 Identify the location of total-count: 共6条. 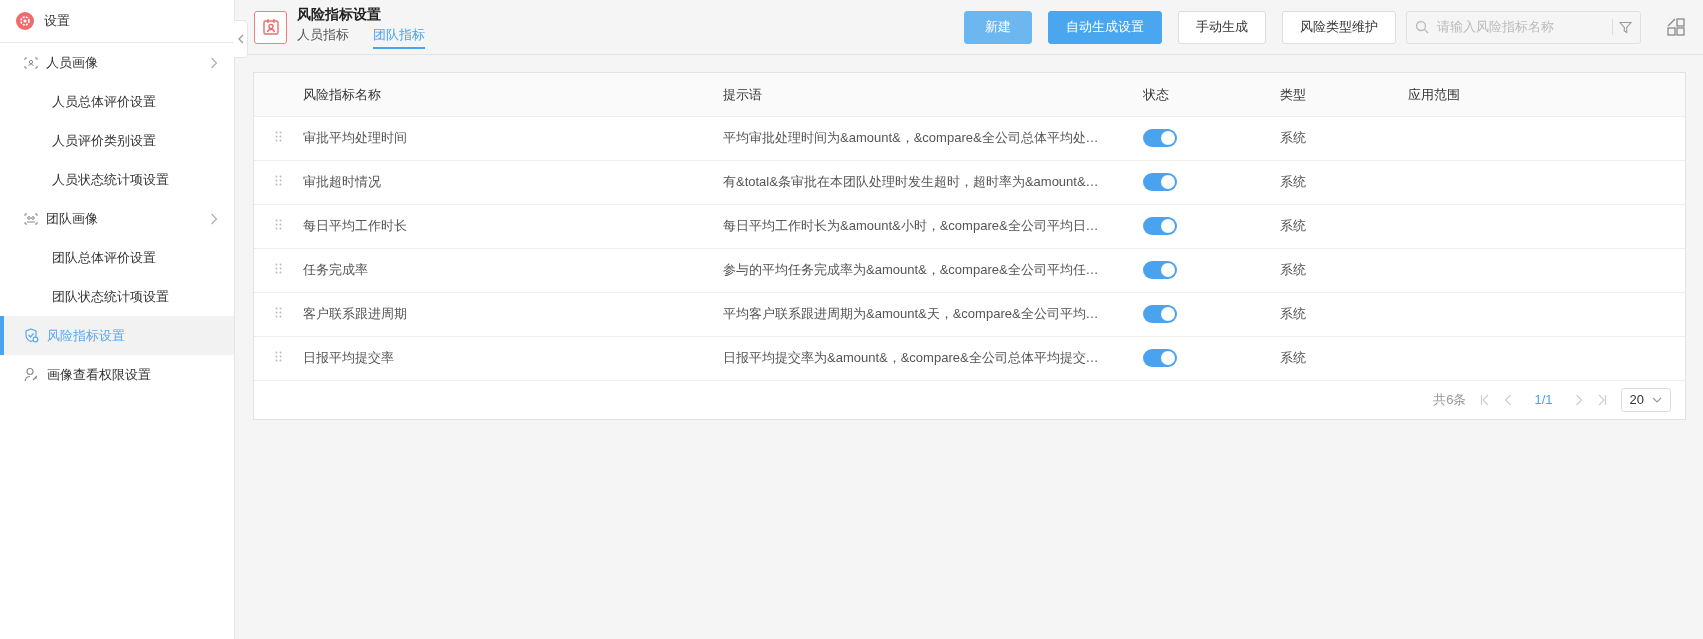
(1450, 399).